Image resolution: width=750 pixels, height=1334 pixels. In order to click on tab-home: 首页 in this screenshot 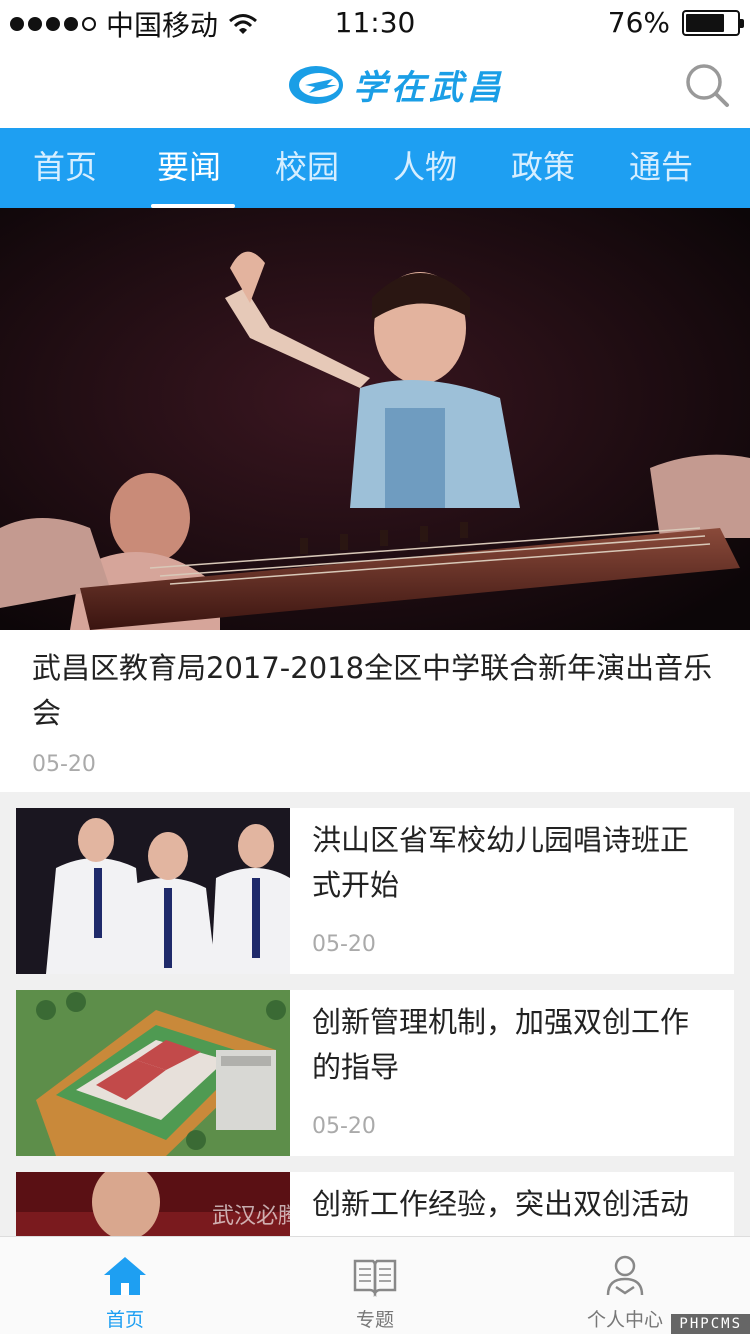, I will do `click(65, 168)`.